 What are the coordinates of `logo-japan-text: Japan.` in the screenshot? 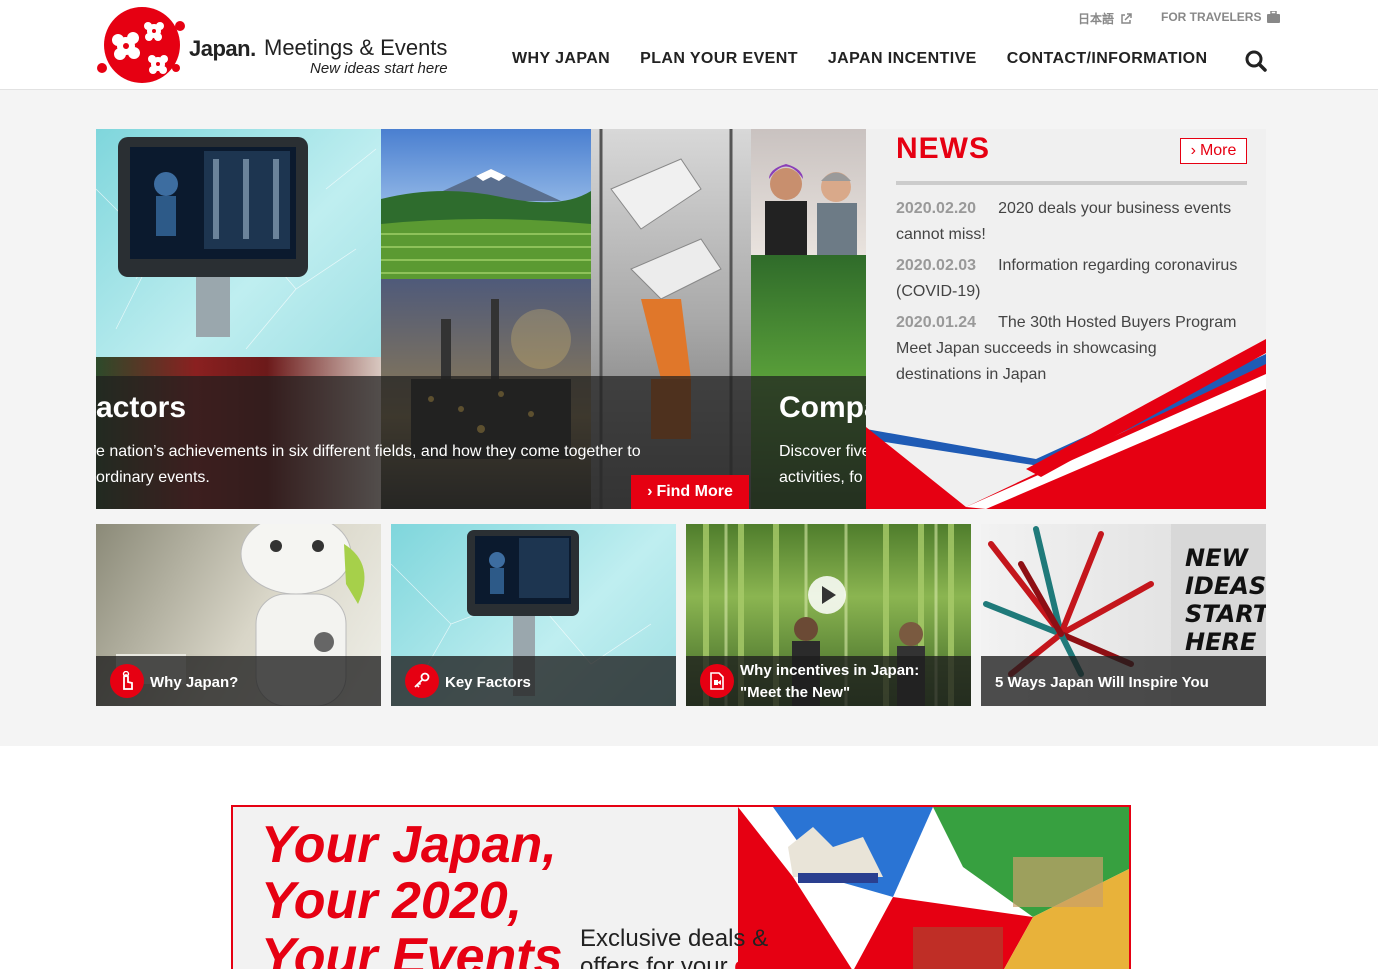 It's located at (222, 48).